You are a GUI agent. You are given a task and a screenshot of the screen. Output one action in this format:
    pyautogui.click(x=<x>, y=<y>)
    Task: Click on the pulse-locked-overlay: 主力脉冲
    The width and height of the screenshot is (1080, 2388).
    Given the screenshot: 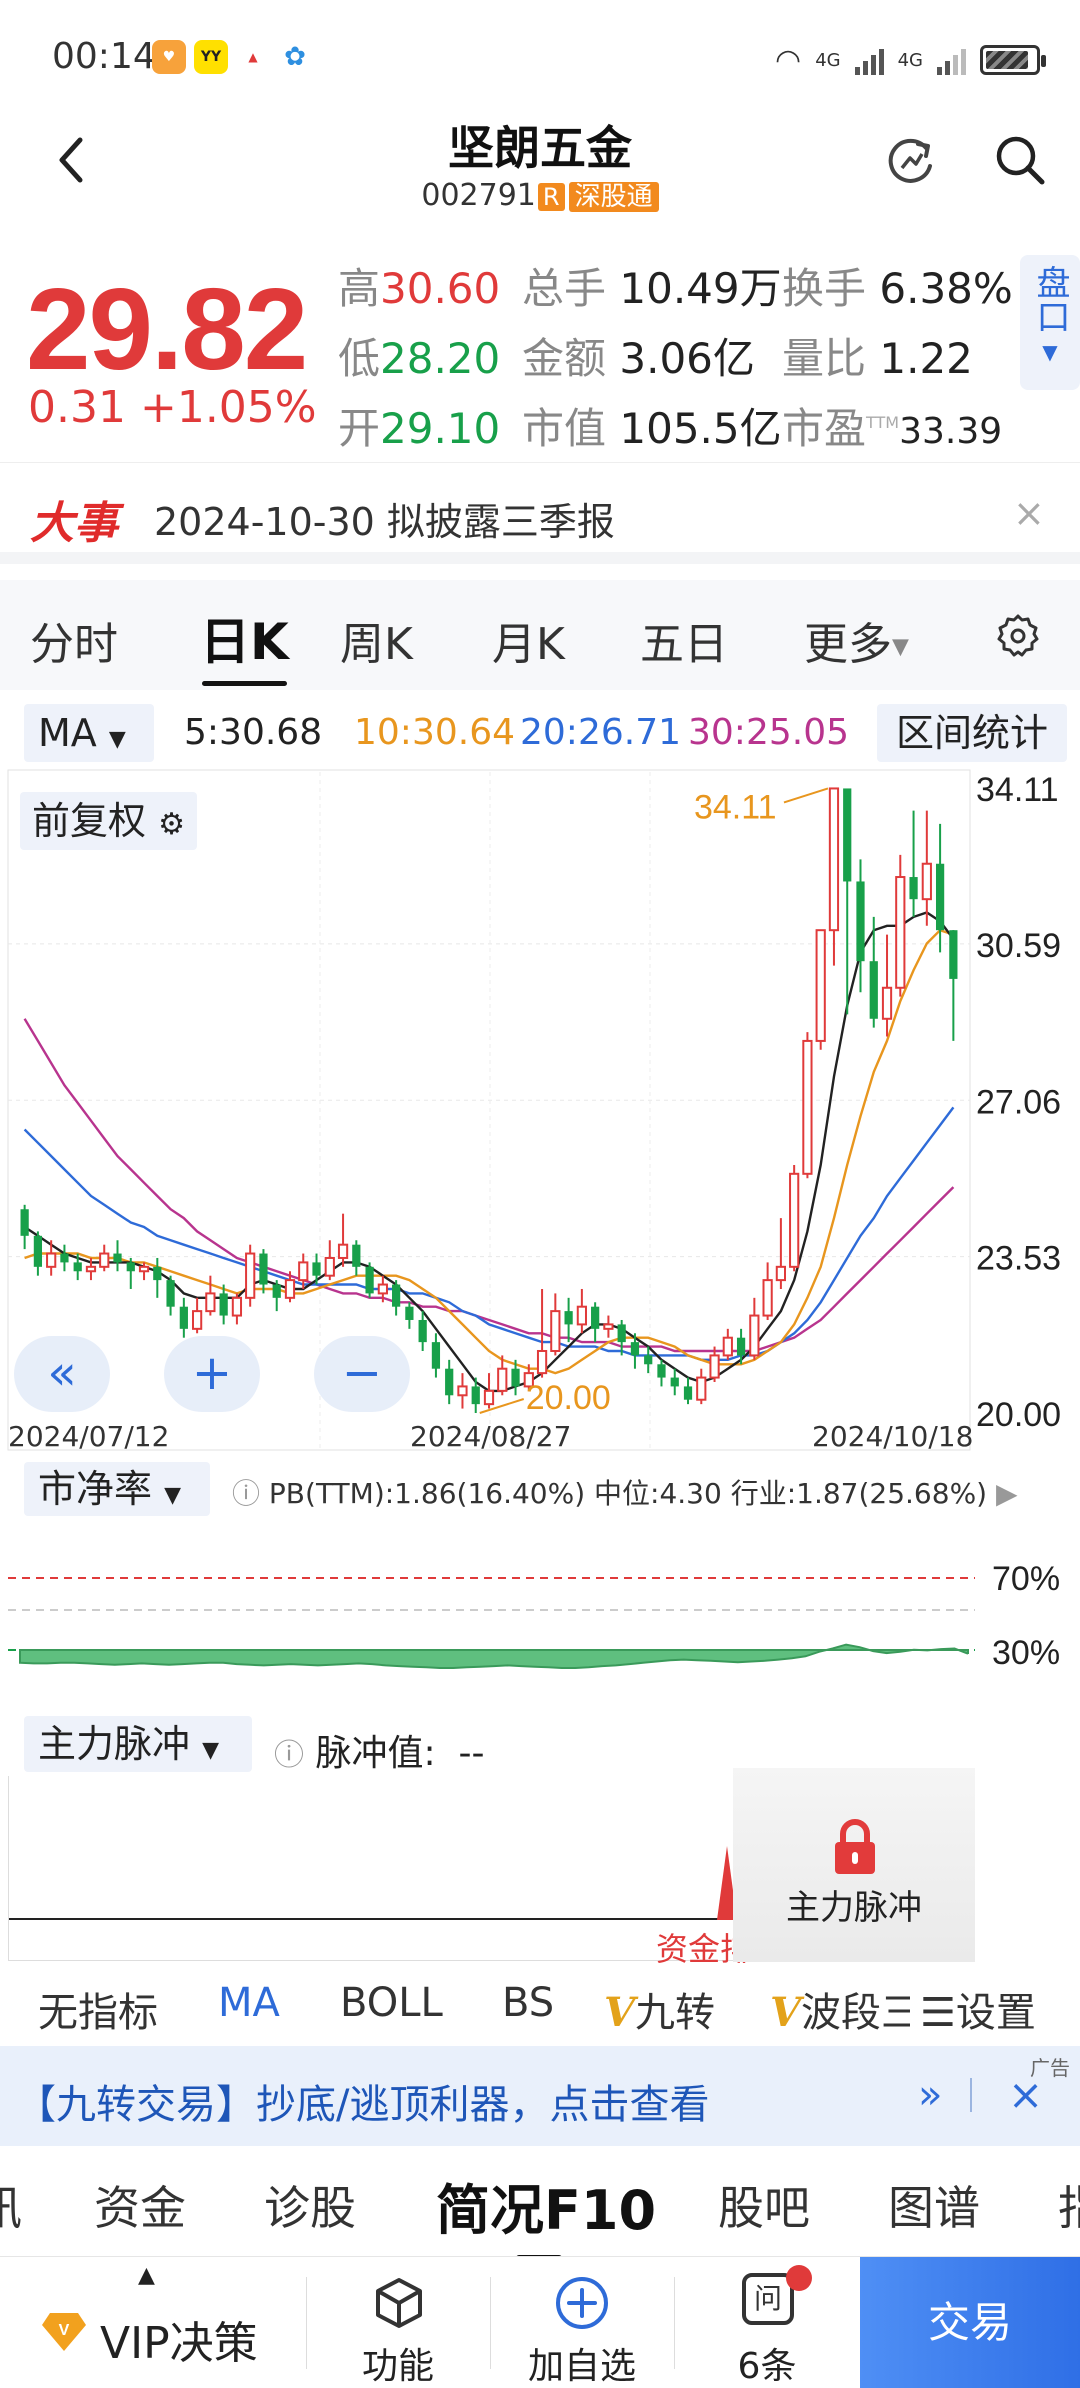 What is the action you would take?
    pyautogui.click(x=854, y=1865)
    